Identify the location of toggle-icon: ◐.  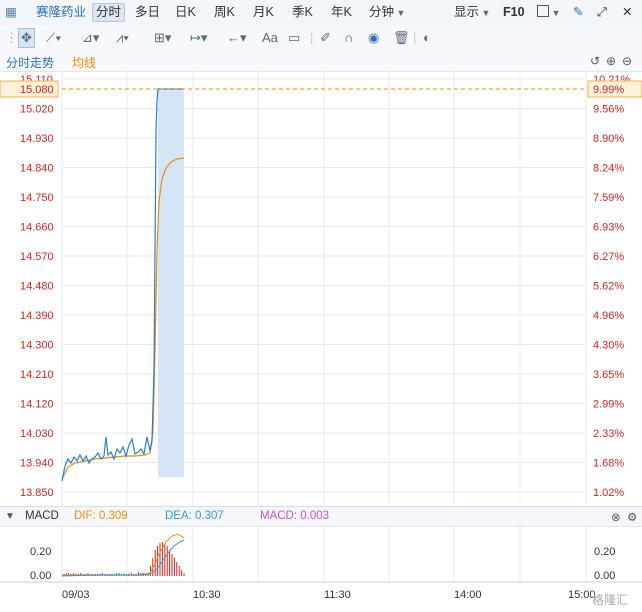
(427, 38).